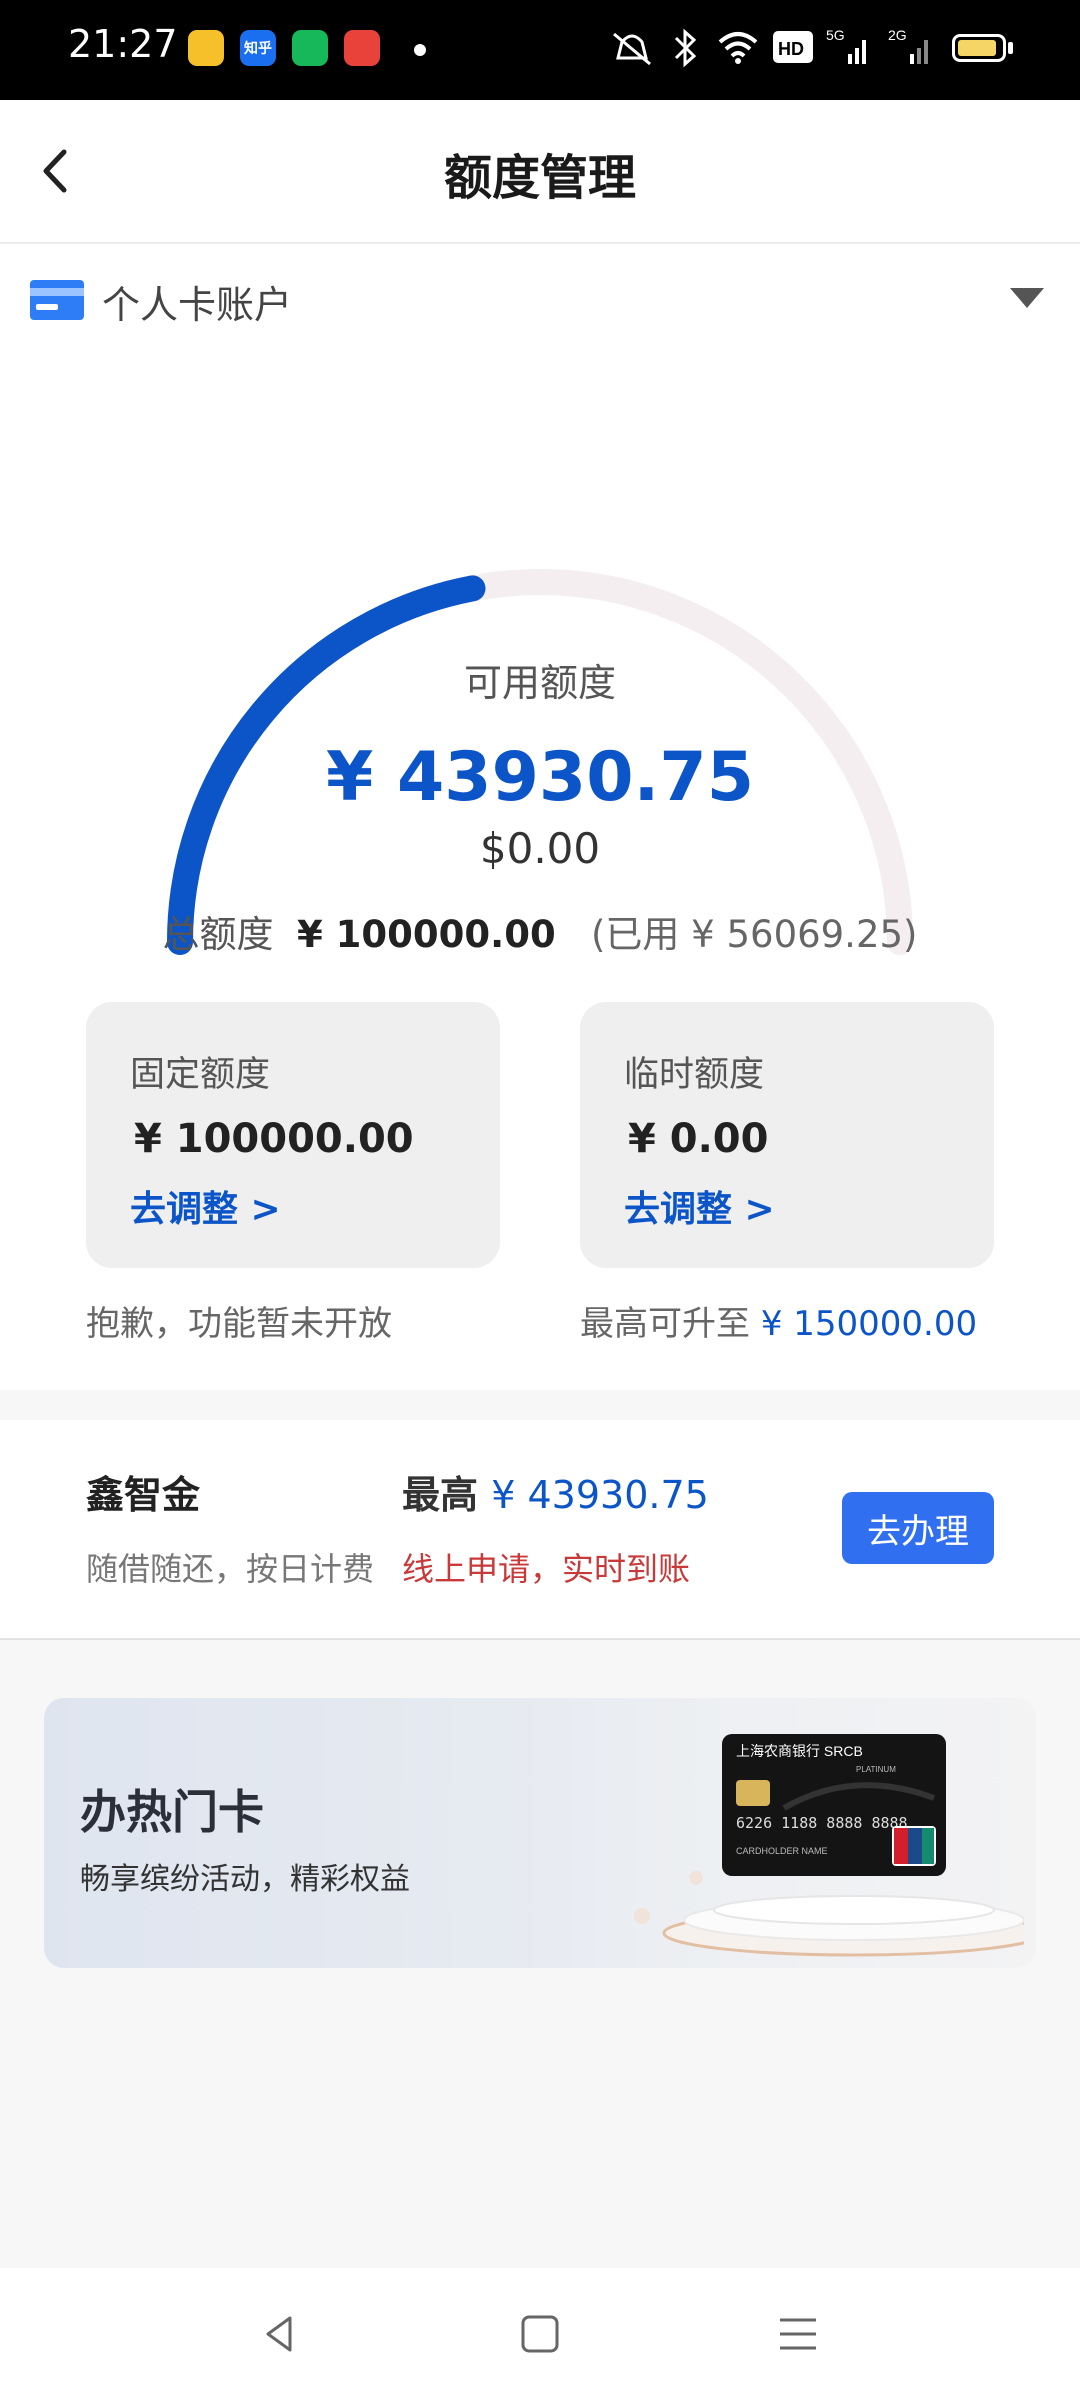 The image size is (1080, 2400). I want to click on banner-title: 办热门卡, so click(172, 1812).